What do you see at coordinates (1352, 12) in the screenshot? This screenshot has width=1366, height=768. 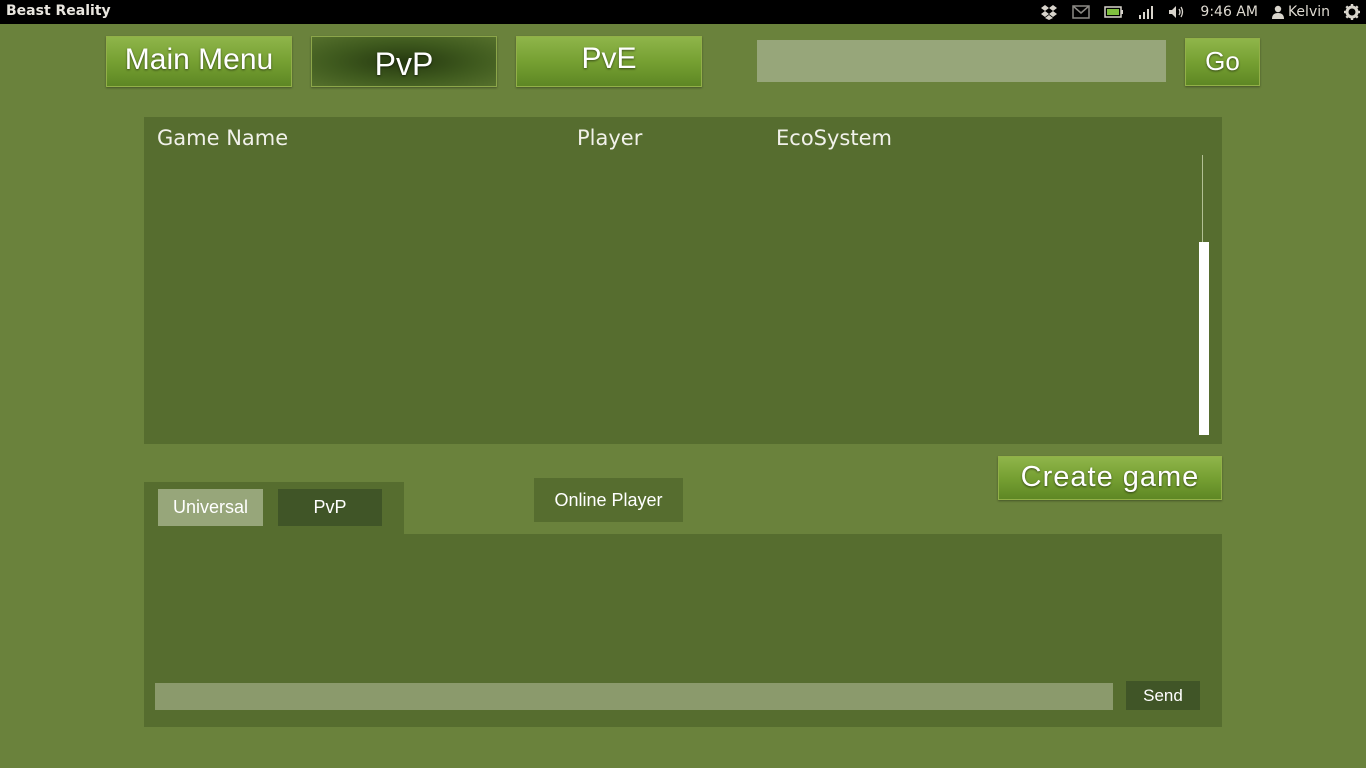 I see `gear-icon` at bounding box center [1352, 12].